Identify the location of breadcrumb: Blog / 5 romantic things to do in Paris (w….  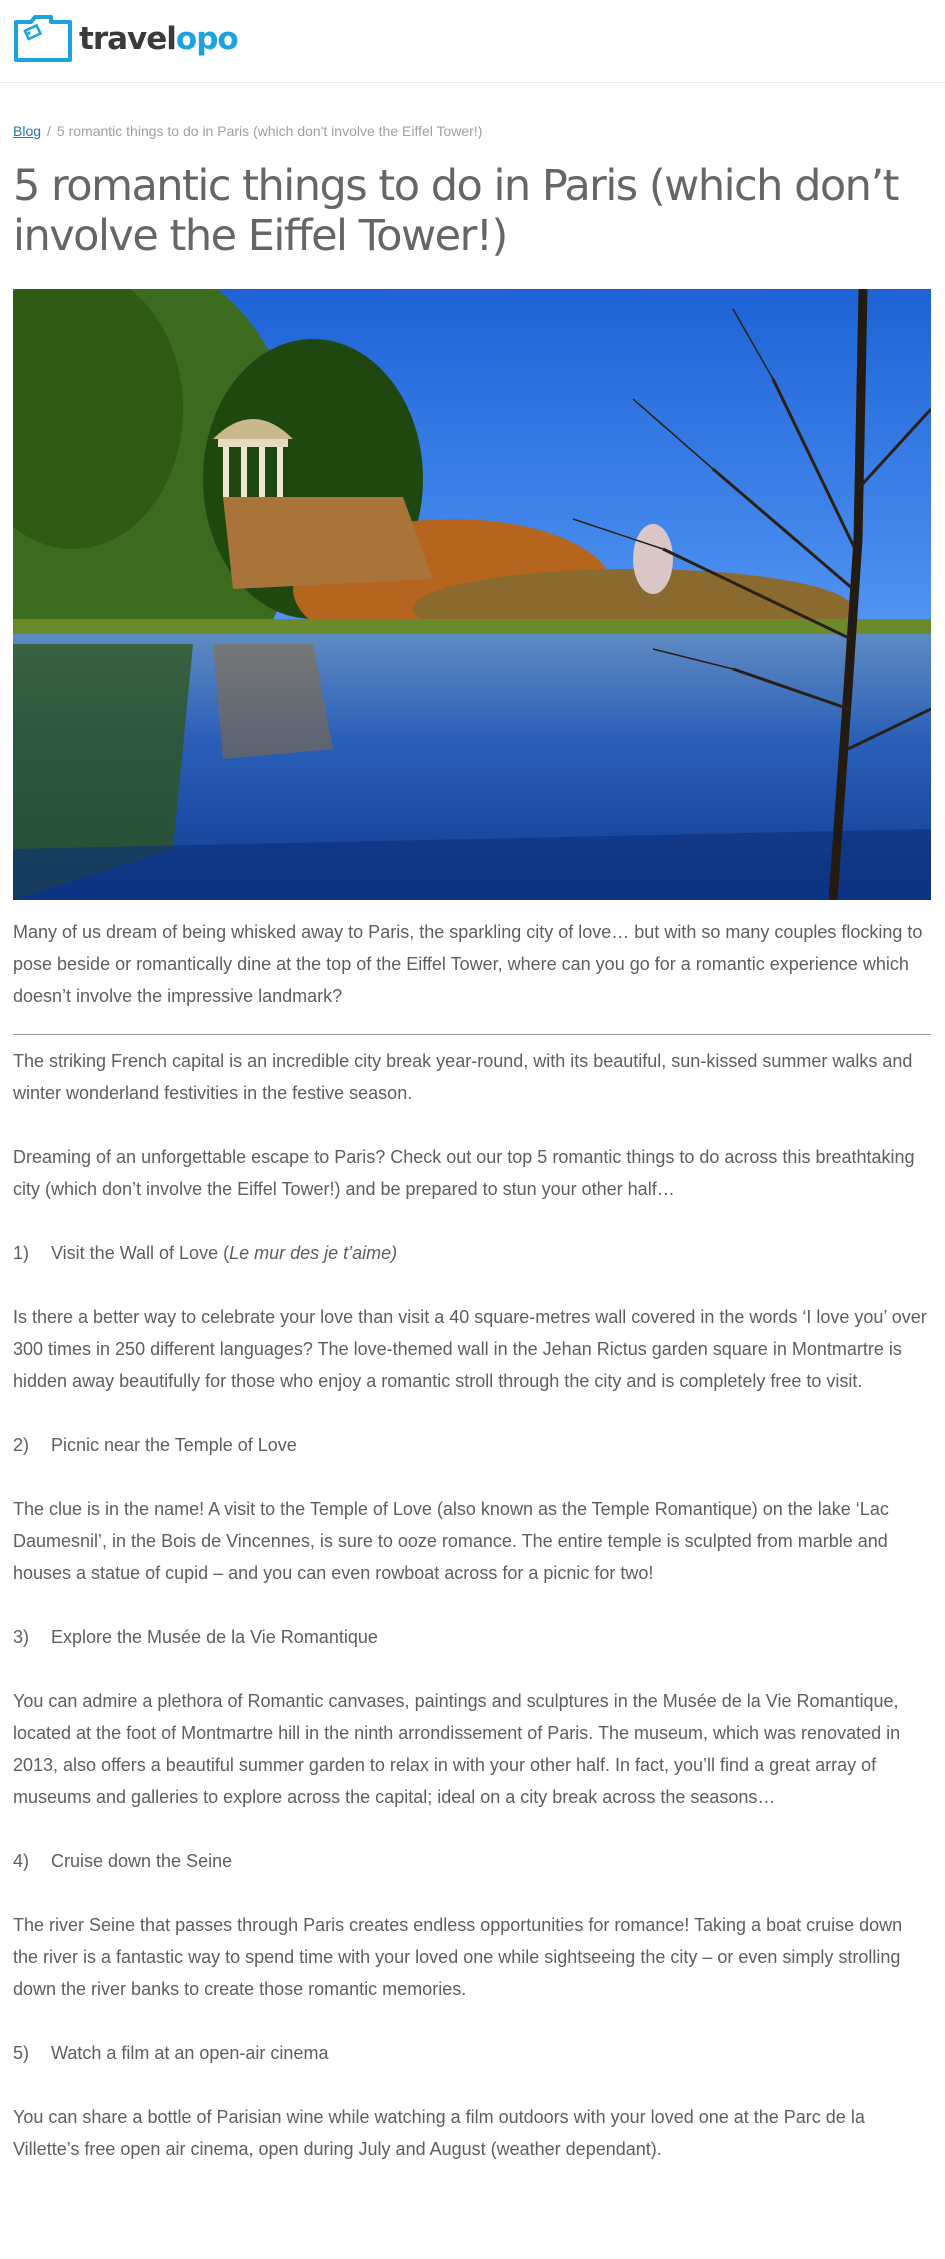
(472, 131).